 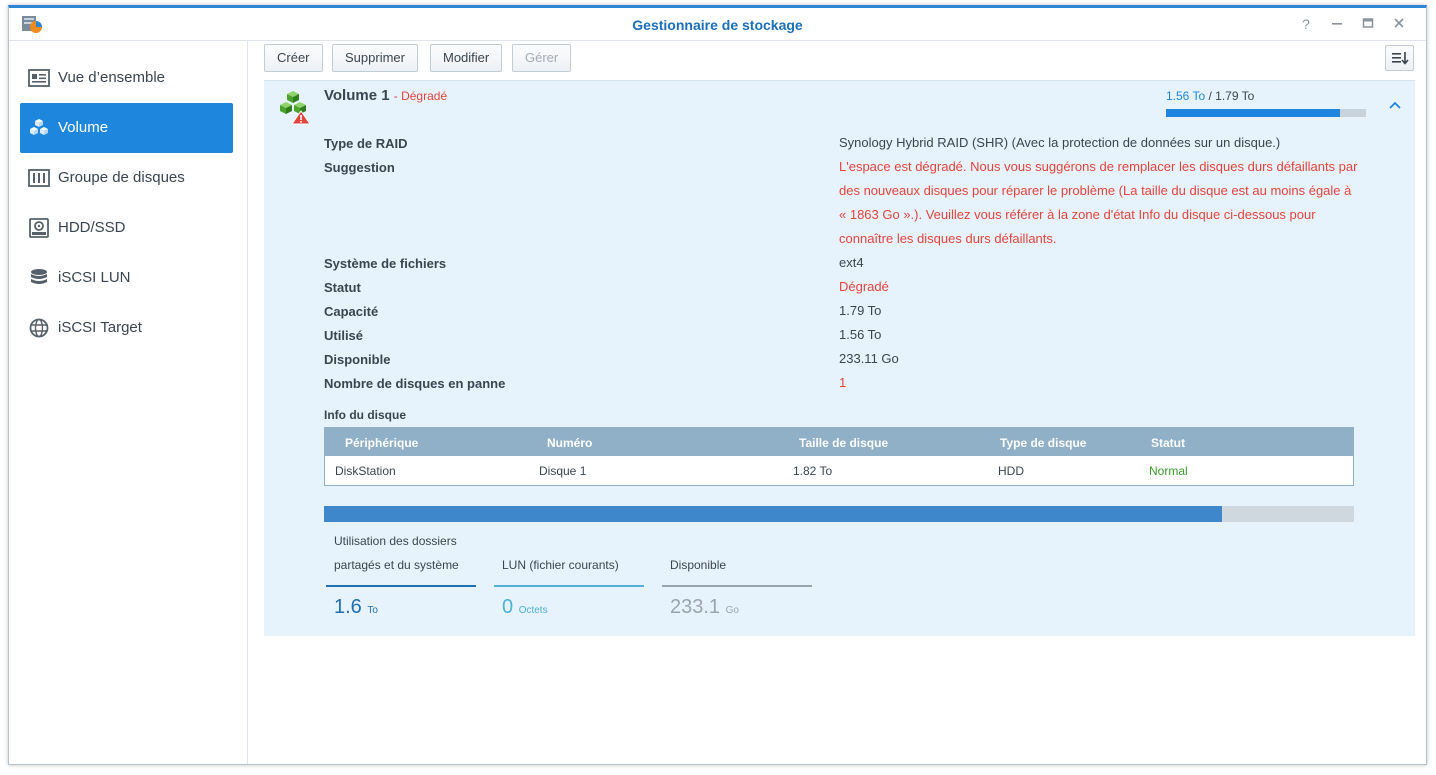 What do you see at coordinates (1168, 471) in the screenshot?
I see `cell-status: Normal` at bounding box center [1168, 471].